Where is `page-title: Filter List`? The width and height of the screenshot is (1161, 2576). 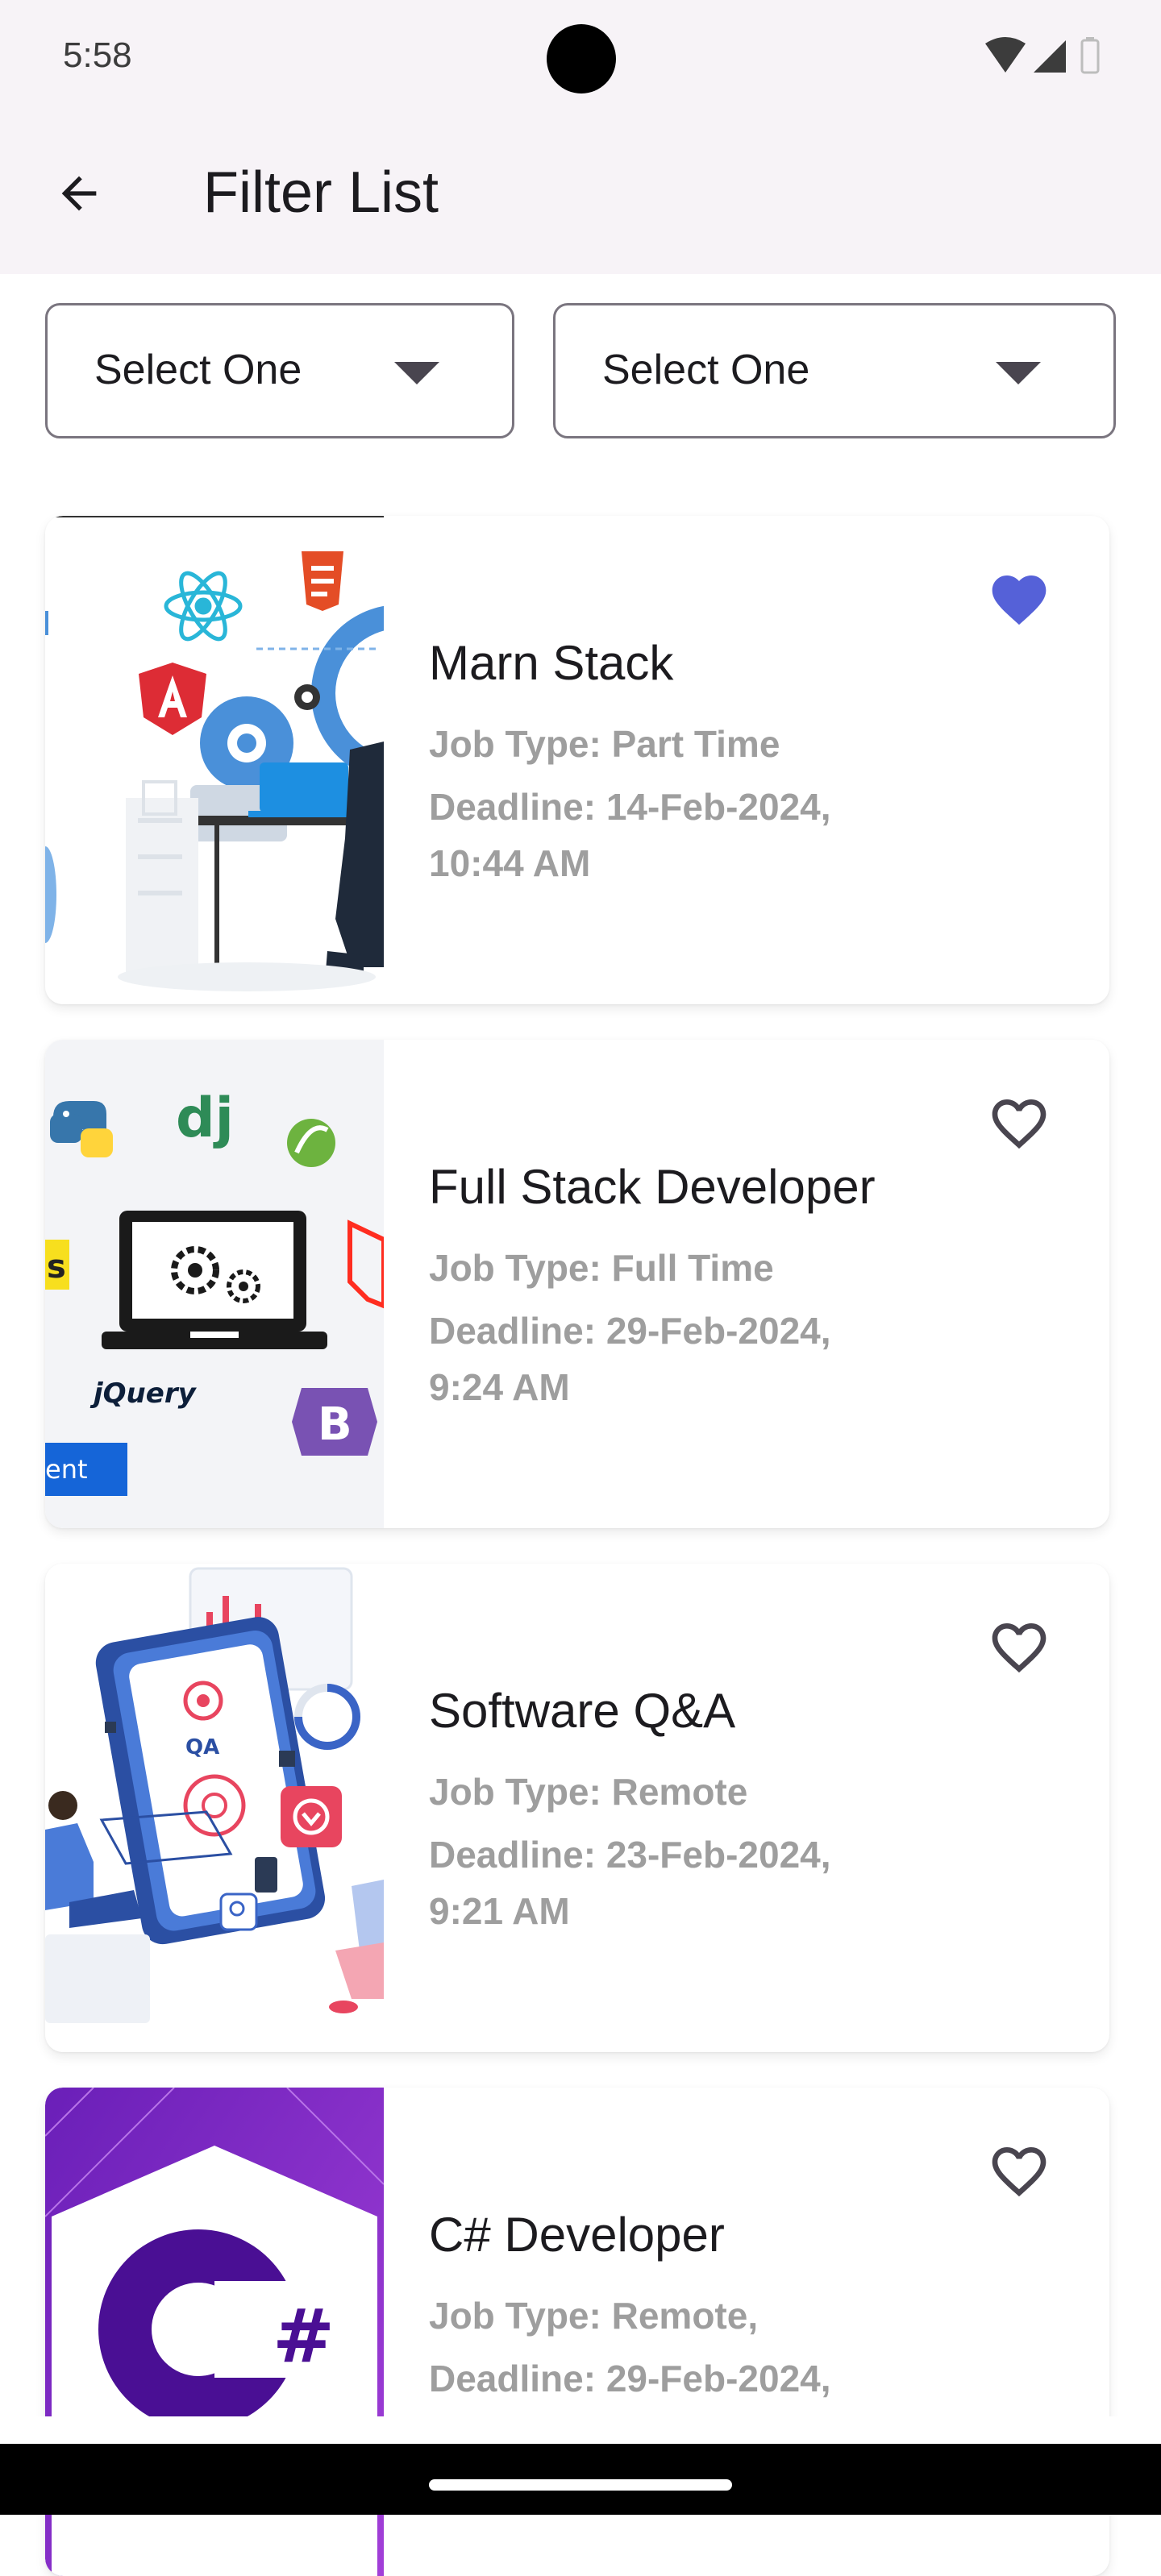 page-title: Filter List is located at coordinates (321, 192).